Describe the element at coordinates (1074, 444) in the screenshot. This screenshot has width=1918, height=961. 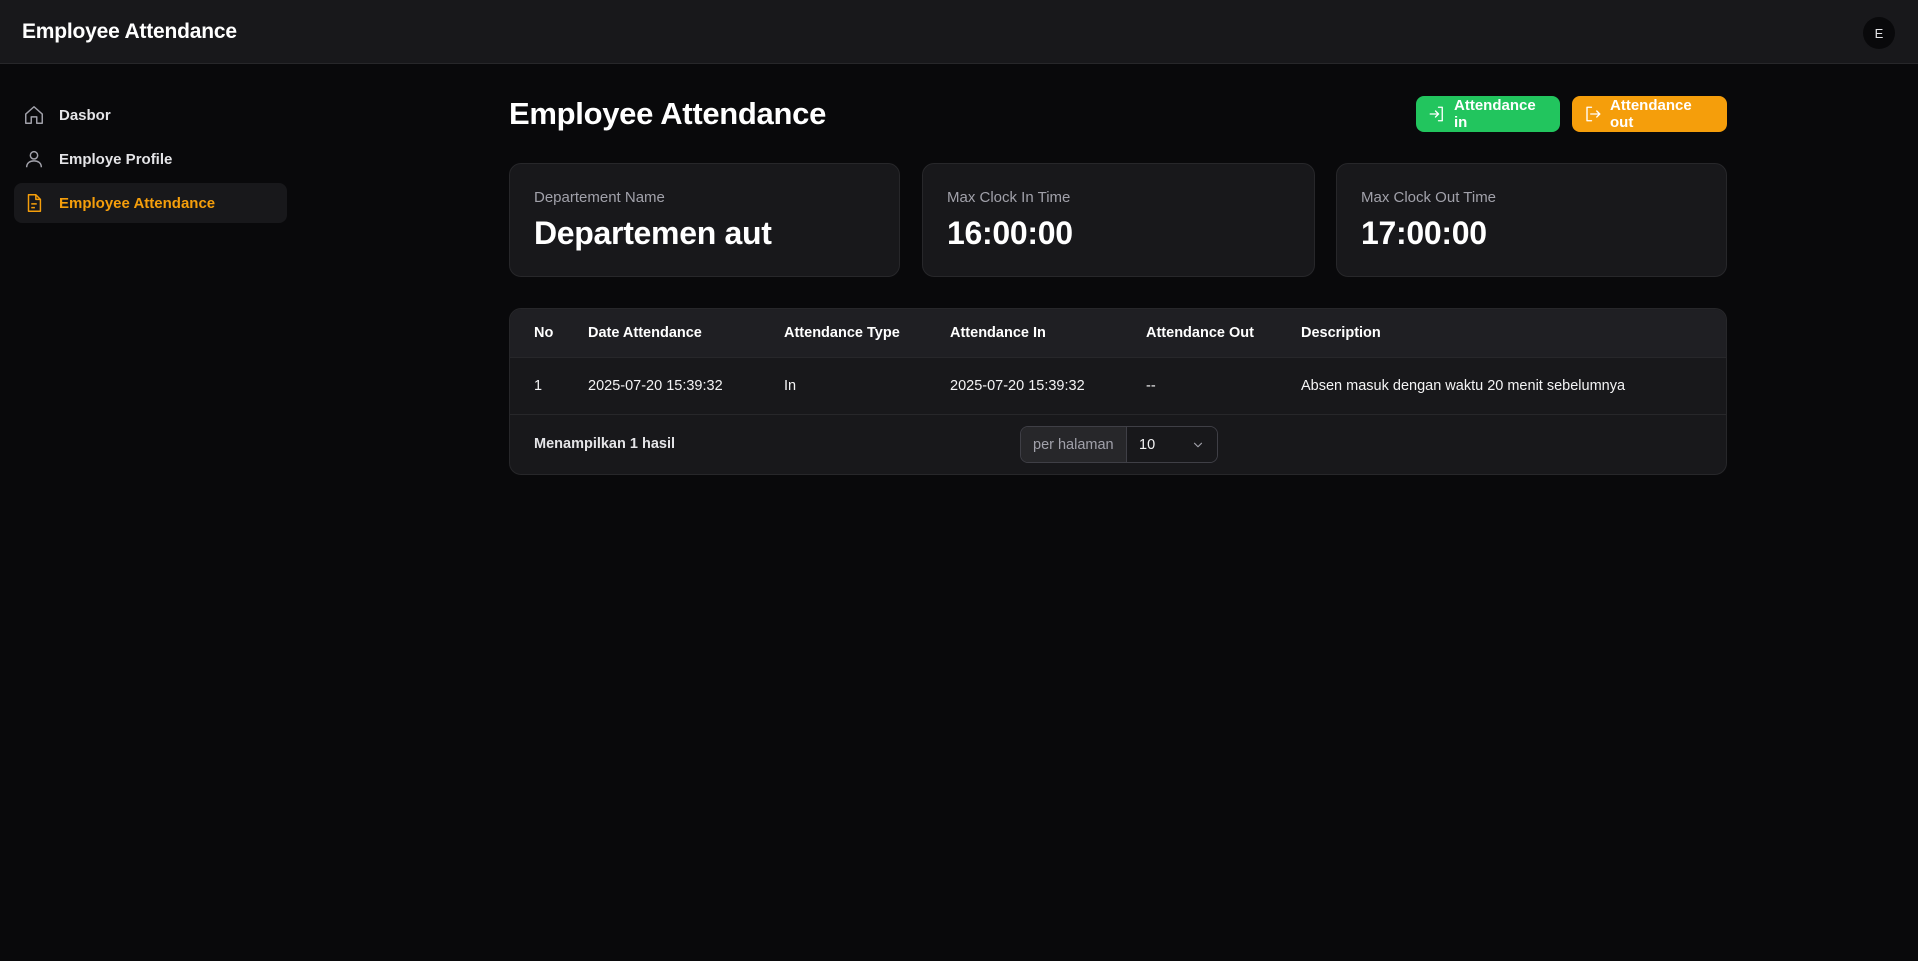
I see `per-page-label: per halaman` at that location.